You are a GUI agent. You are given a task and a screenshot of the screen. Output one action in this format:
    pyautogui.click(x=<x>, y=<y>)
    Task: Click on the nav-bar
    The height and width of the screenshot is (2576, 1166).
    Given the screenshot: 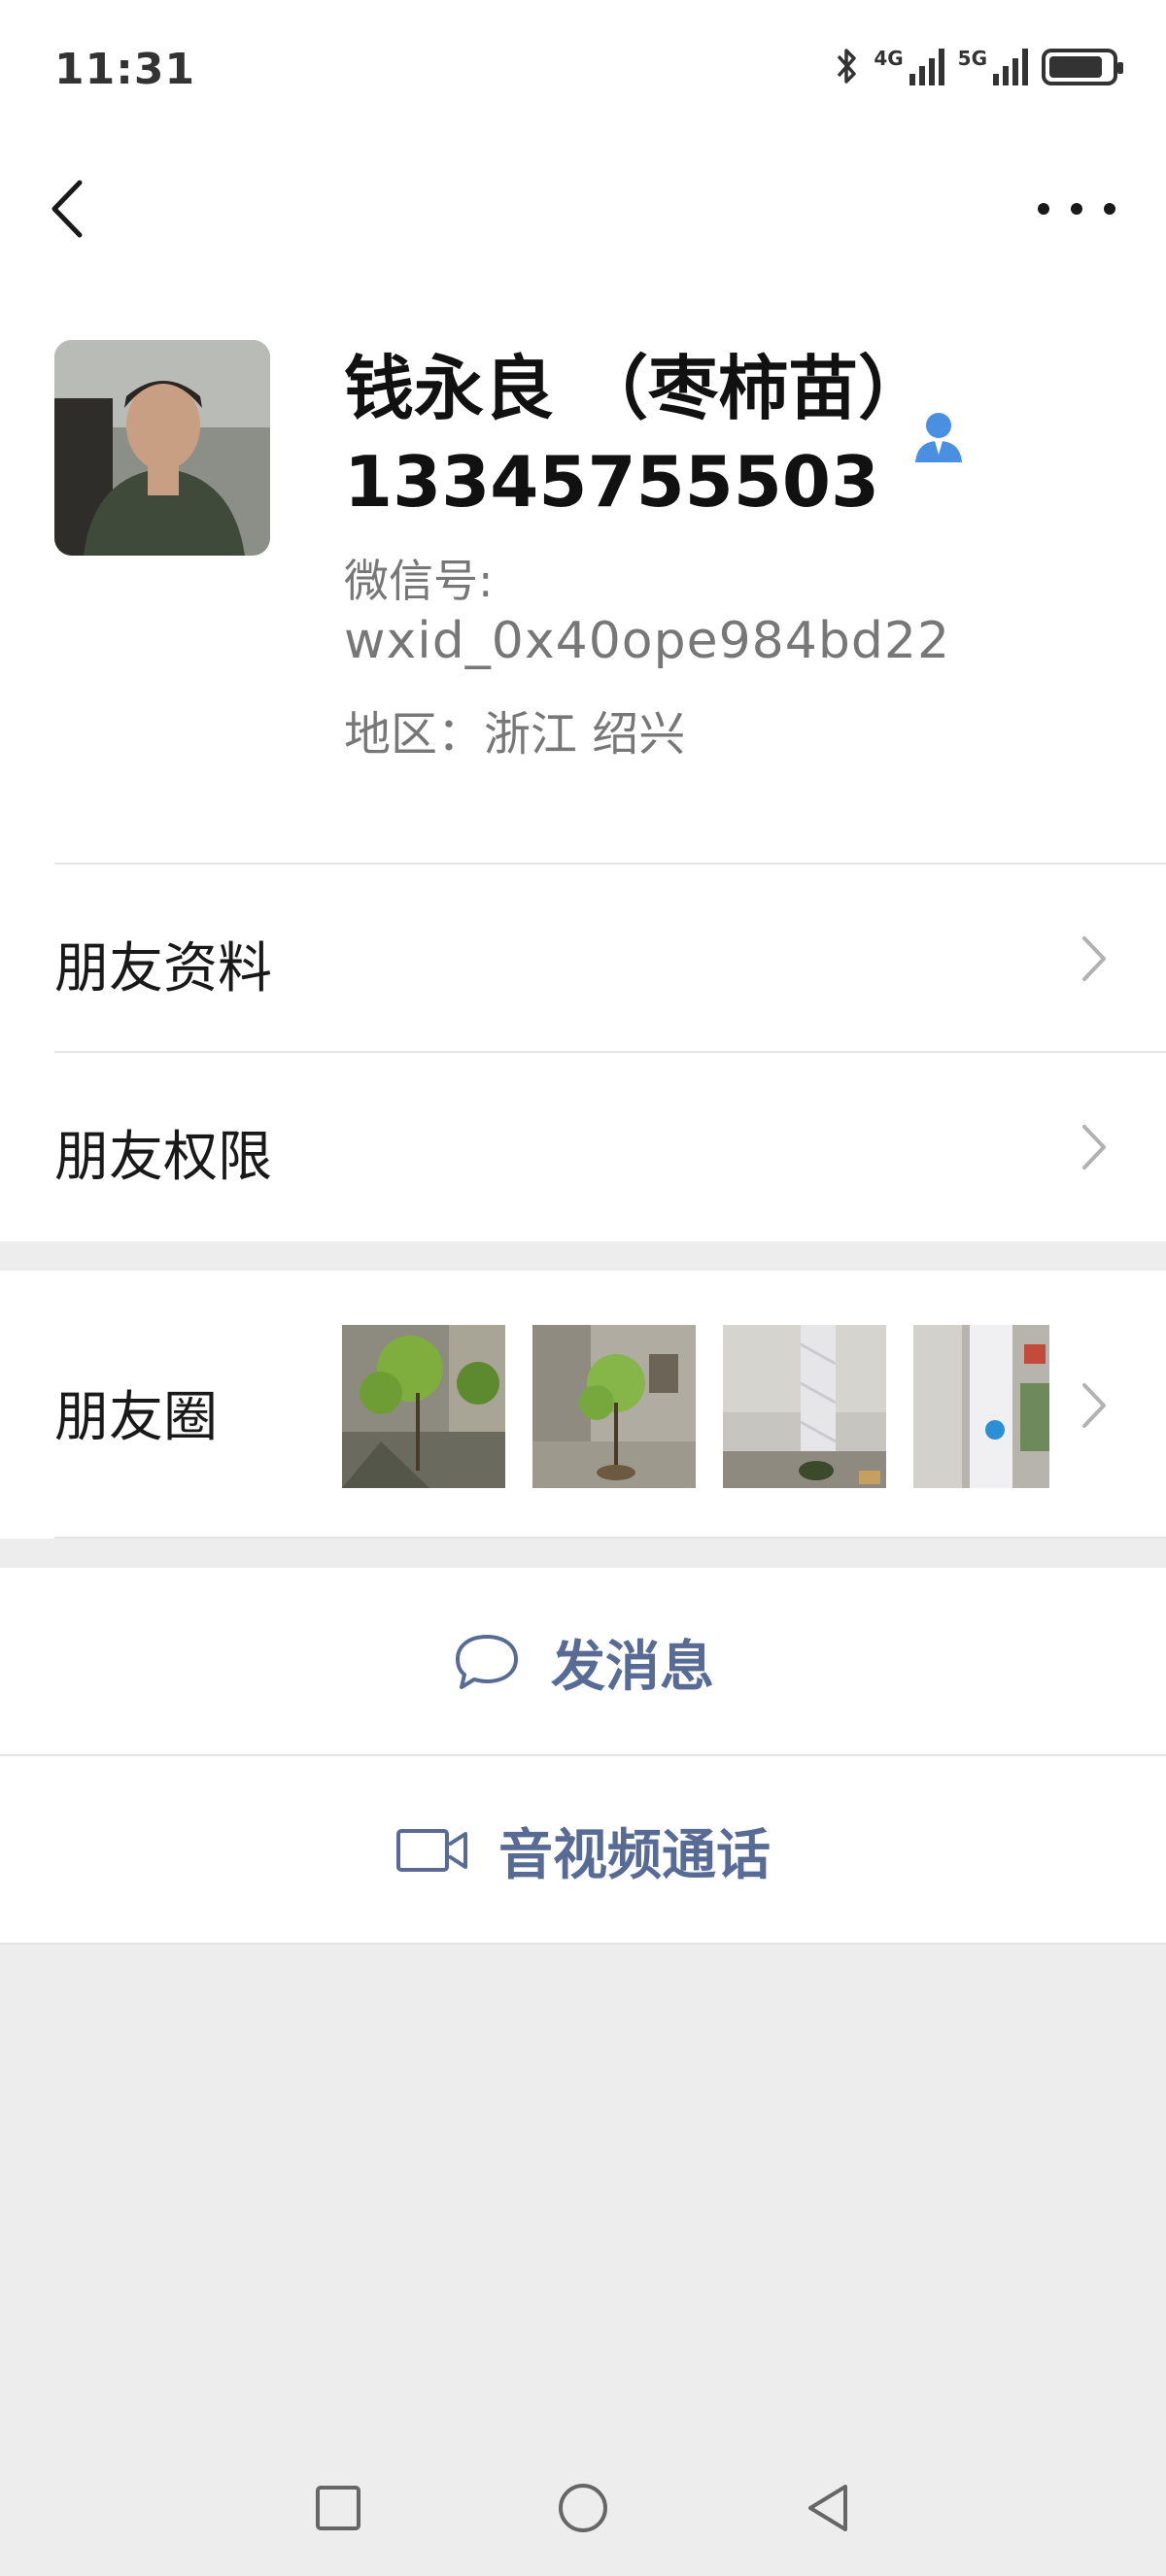 What is the action you would take?
    pyautogui.click(x=583, y=209)
    